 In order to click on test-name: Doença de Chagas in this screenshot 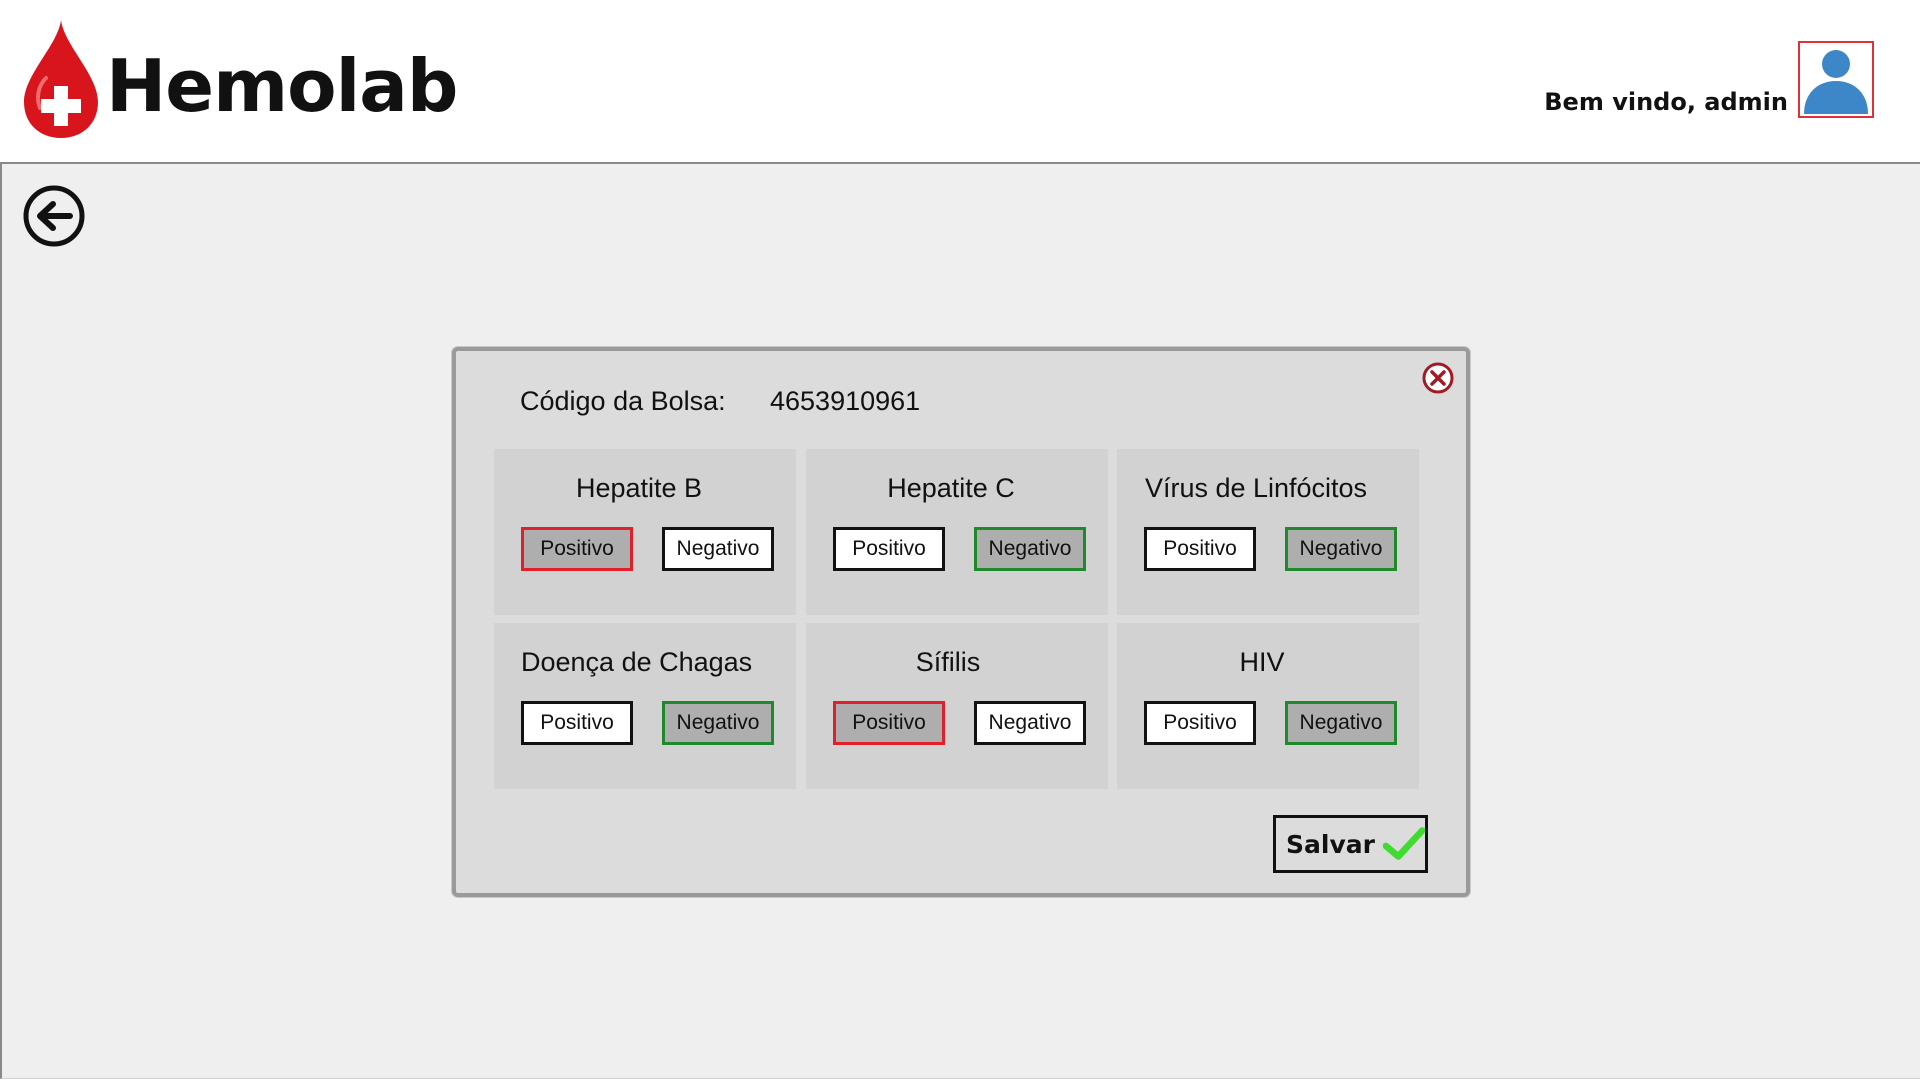, I will do `click(637, 662)`.